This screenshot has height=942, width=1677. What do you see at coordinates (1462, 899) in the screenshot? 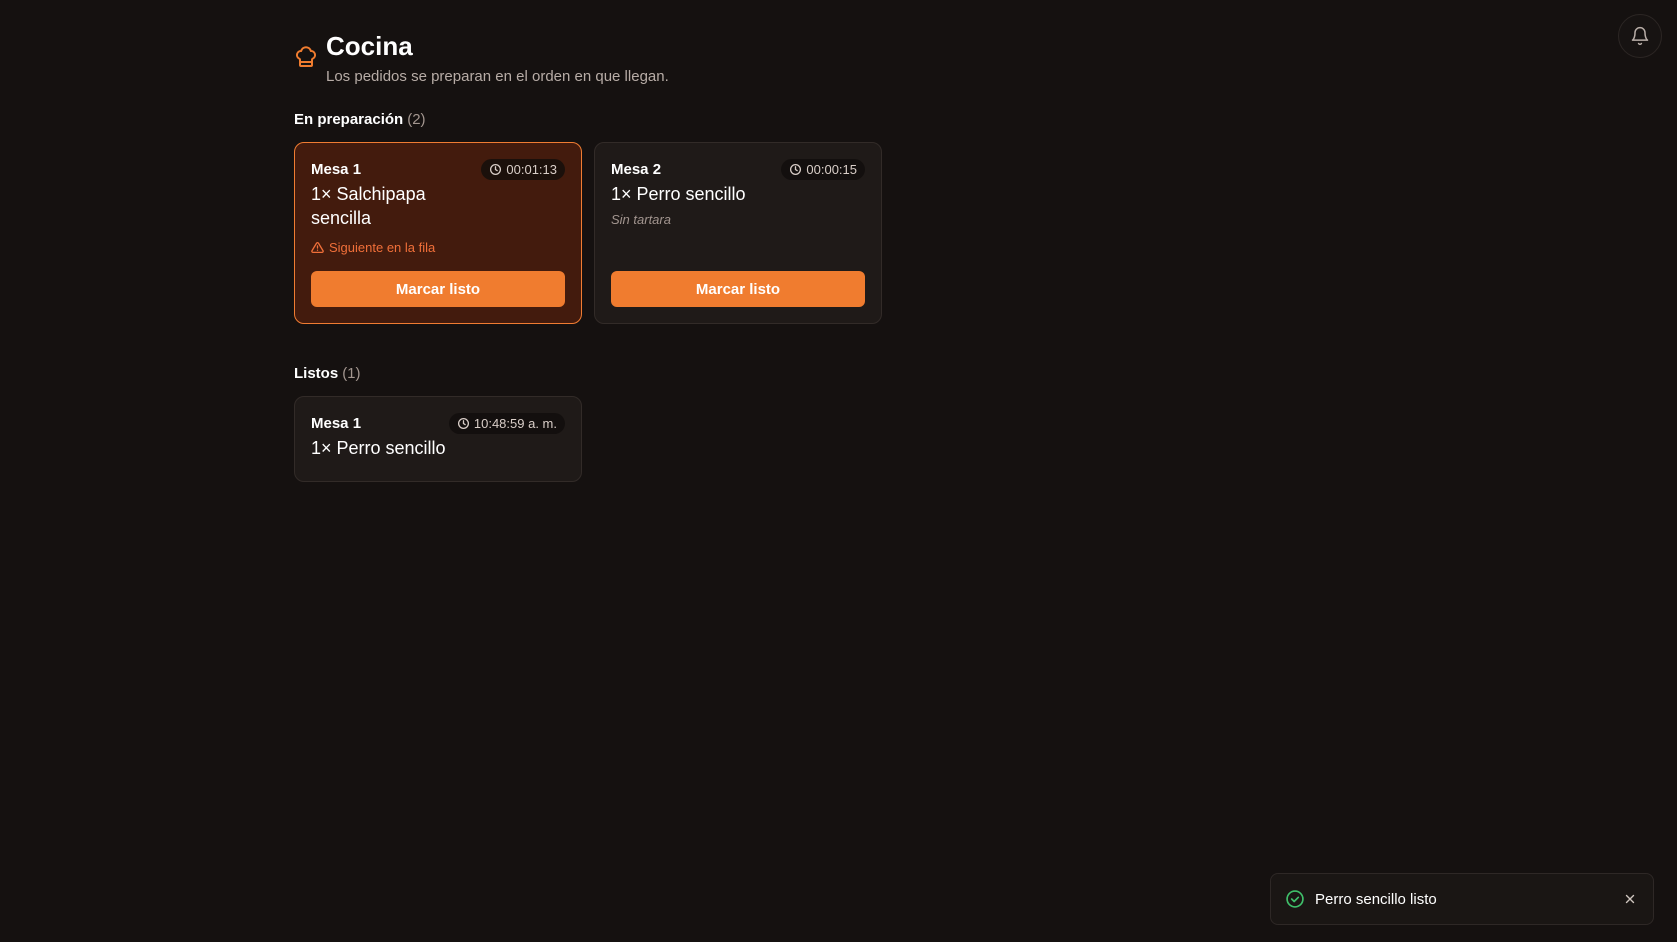
I see `toast-notification: Perro sencillo listo` at bounding box center [1462, 899].